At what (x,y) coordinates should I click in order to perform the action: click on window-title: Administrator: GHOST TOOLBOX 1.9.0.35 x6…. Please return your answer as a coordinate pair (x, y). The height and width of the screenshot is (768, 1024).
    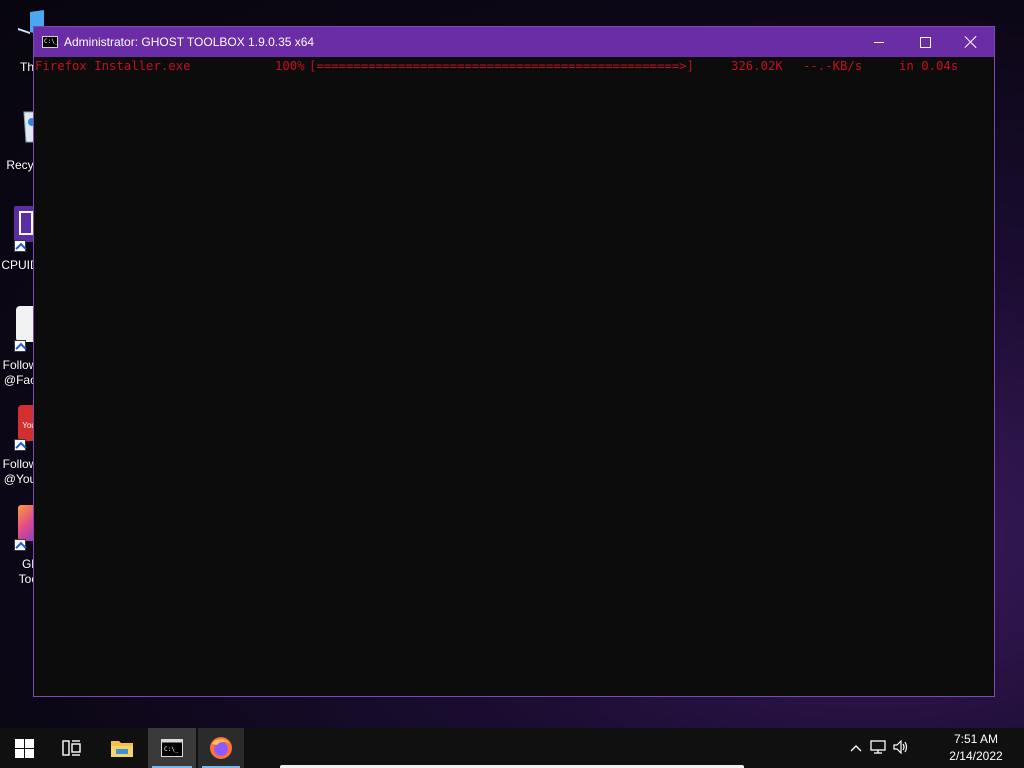
    Looking at the image, I should click on (189, 42).